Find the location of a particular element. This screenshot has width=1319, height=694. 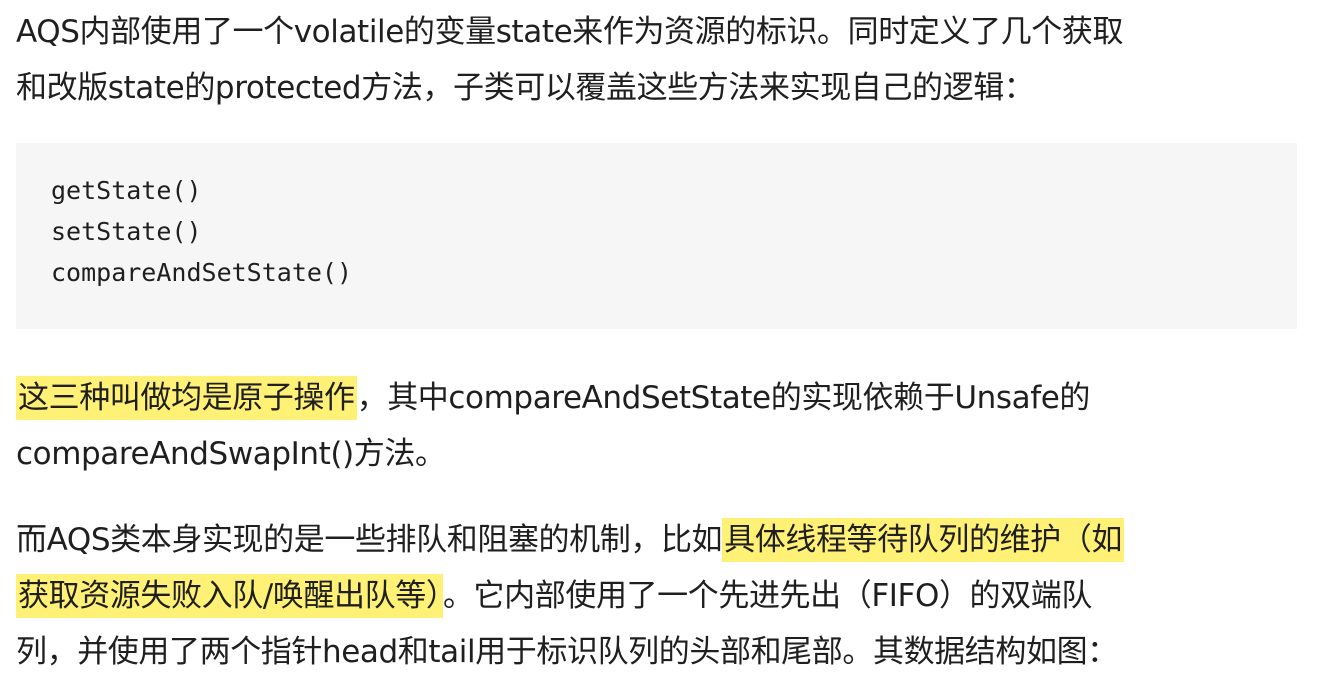

queue-highlight-2: 获取资源失败入队/唤醒出队等） is located at coordinates (229, 596).